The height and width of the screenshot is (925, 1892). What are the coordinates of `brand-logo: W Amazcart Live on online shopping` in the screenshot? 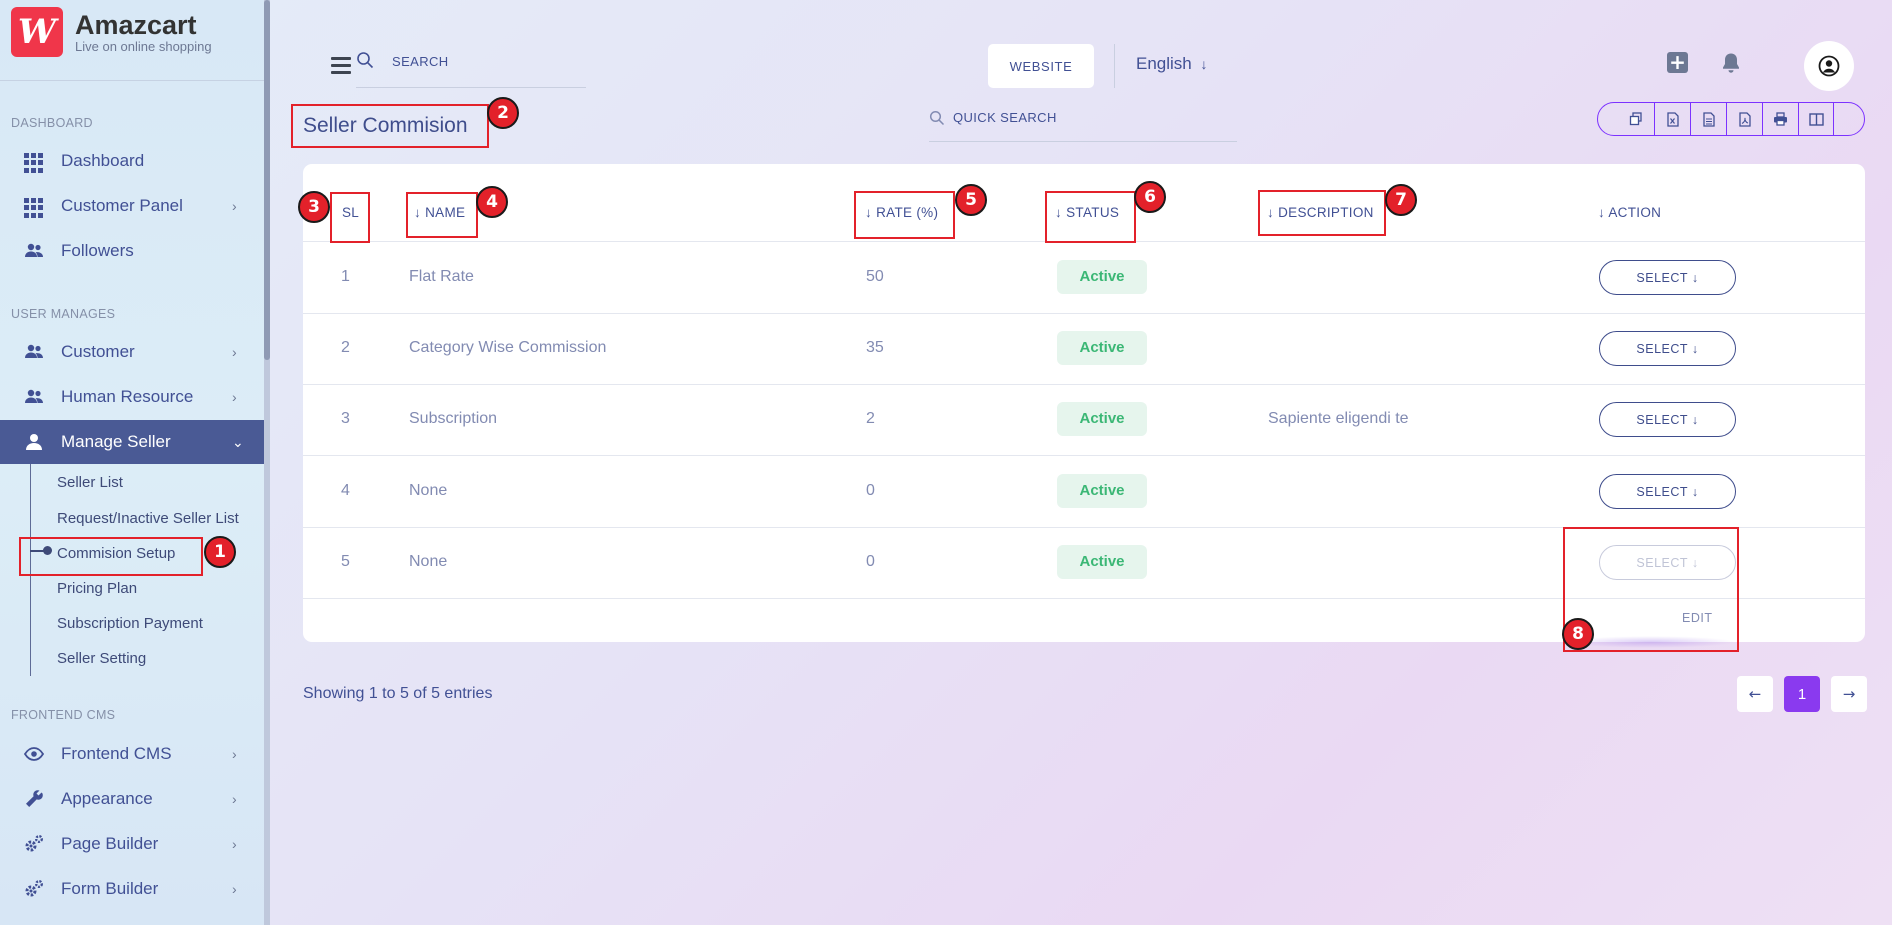 It's located at (111, 32).